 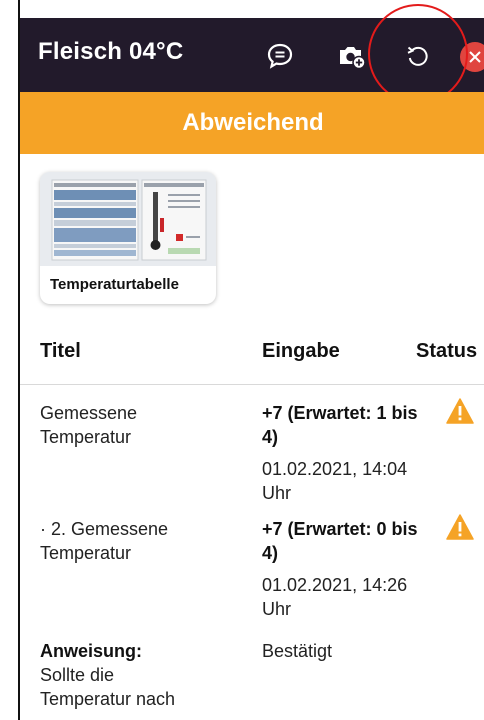 What do you see at coordinates (89, 413) in the screenshot?
I see `row-title-line: Gemessene` at bounding box center [89, 413].